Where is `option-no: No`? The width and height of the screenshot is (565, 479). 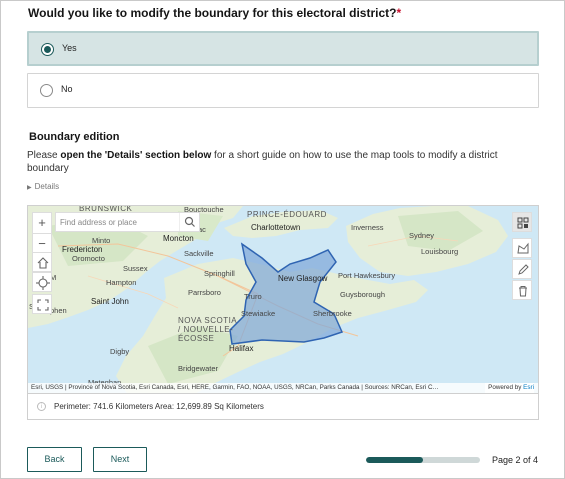
option-no: No is located at coordinates (283, 90).